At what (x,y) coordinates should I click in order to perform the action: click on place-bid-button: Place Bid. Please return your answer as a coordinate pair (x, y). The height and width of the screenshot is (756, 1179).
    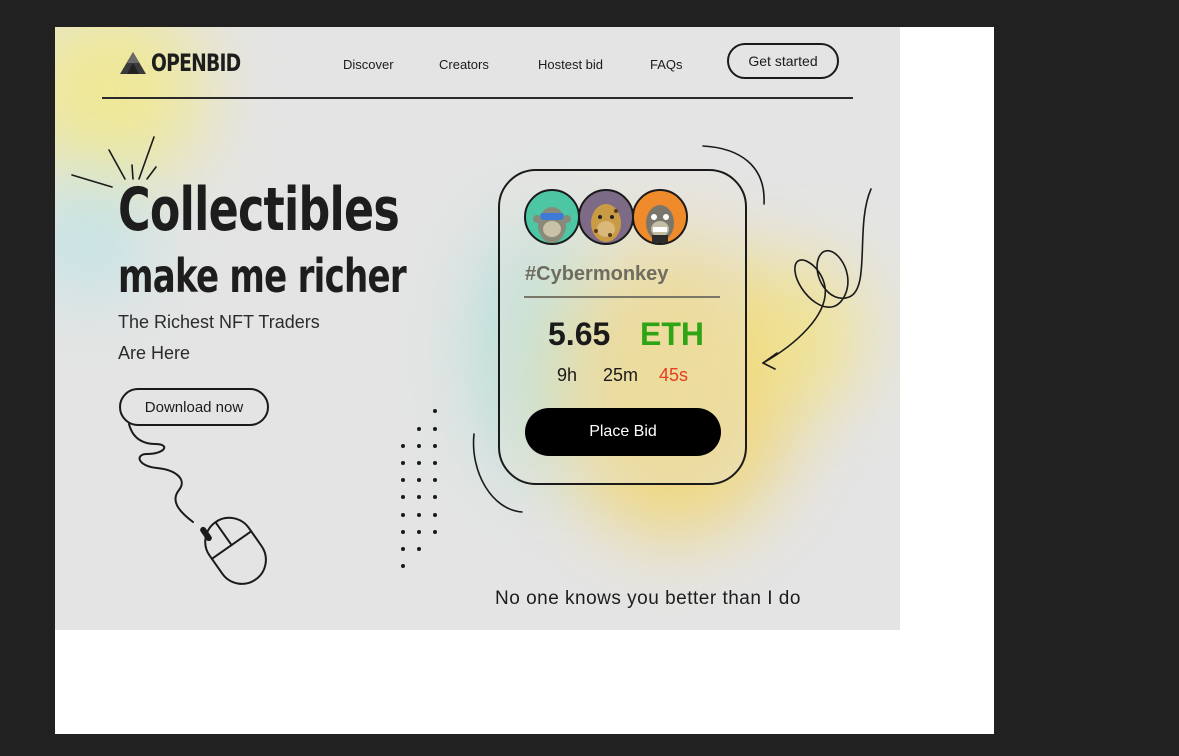
    Looking at the image, I should click on (623, 432).